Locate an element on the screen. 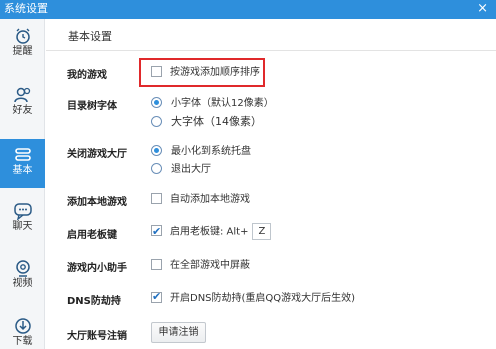 This screenshot has height=349, width=496. checkbox-boss-key: 启用老板键: Alt+Z is located at coordinates (211, 232).